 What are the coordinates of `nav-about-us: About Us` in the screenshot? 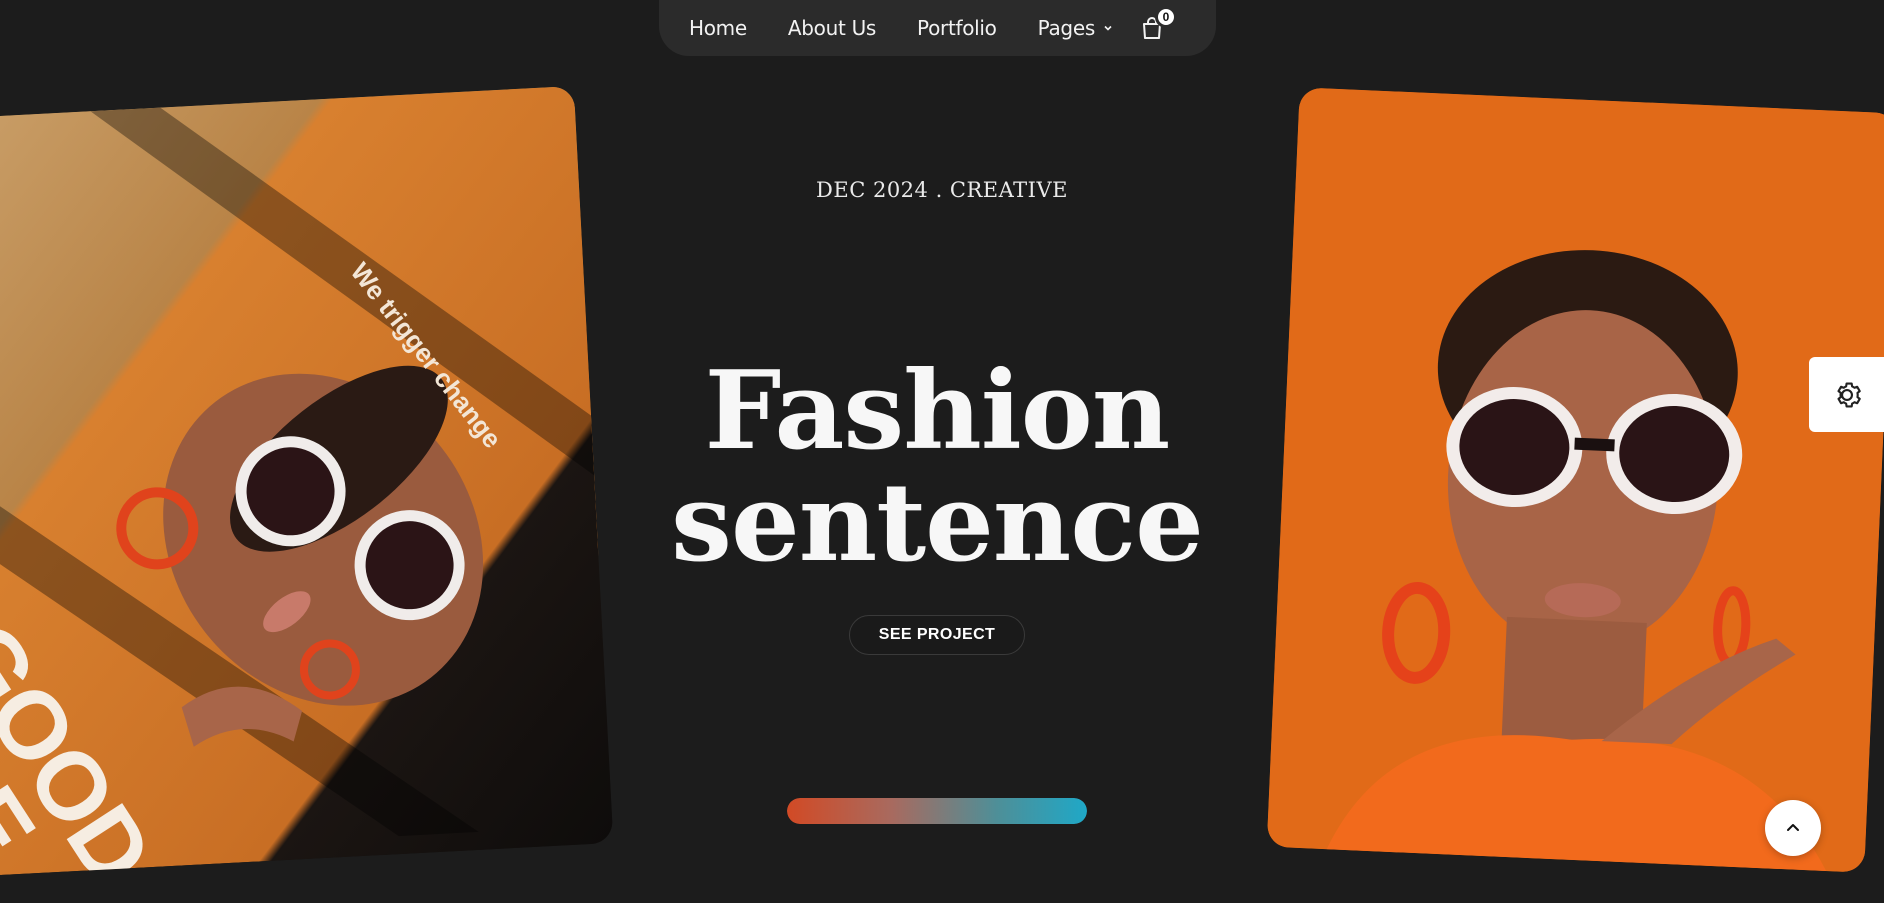 It's located at (832, 28).